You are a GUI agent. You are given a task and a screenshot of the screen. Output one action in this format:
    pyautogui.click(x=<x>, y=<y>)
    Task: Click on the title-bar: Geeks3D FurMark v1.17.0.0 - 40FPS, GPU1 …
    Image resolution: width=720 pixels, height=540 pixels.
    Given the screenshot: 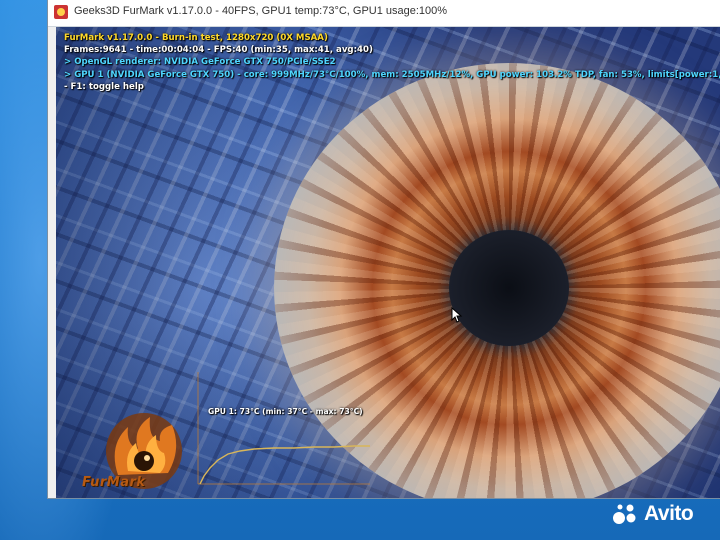 What is the action you would take?
    pyautogui.click(x=384, y=13)
    